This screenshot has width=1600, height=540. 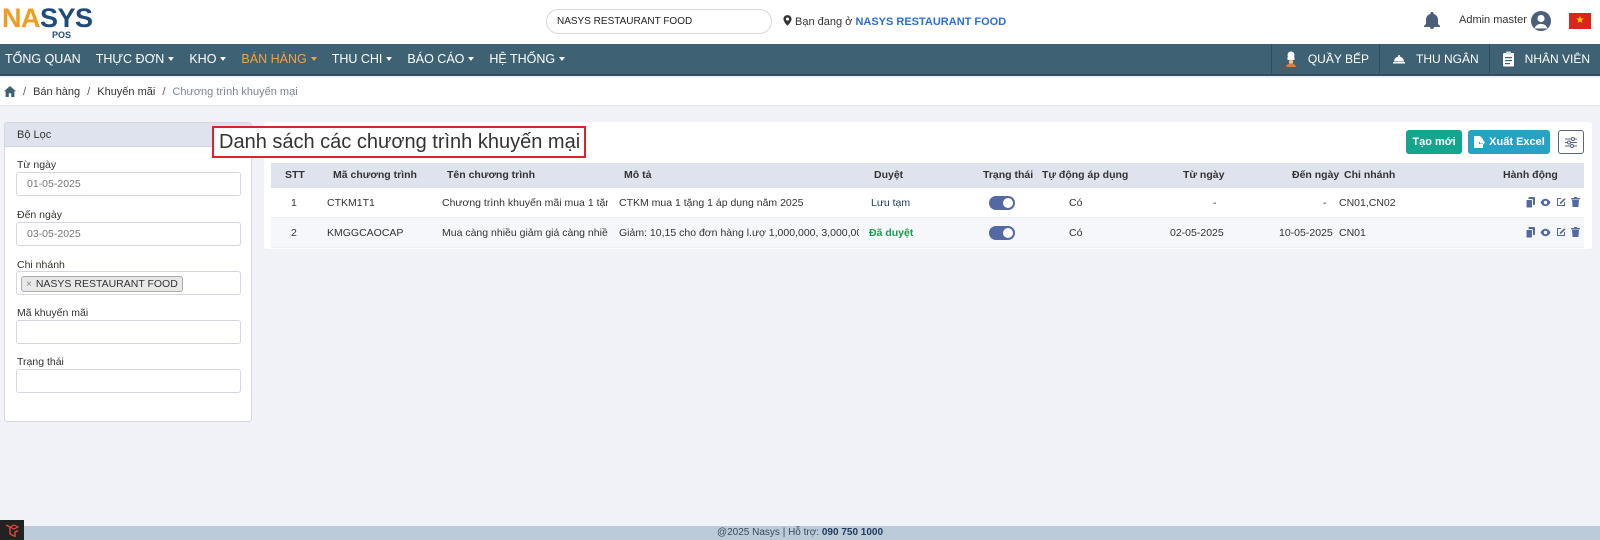 What do you see at coordinates (41, 265) in the screenshot?
I see `branch-label: Chi nhánh` at bounding box center [41, 265].